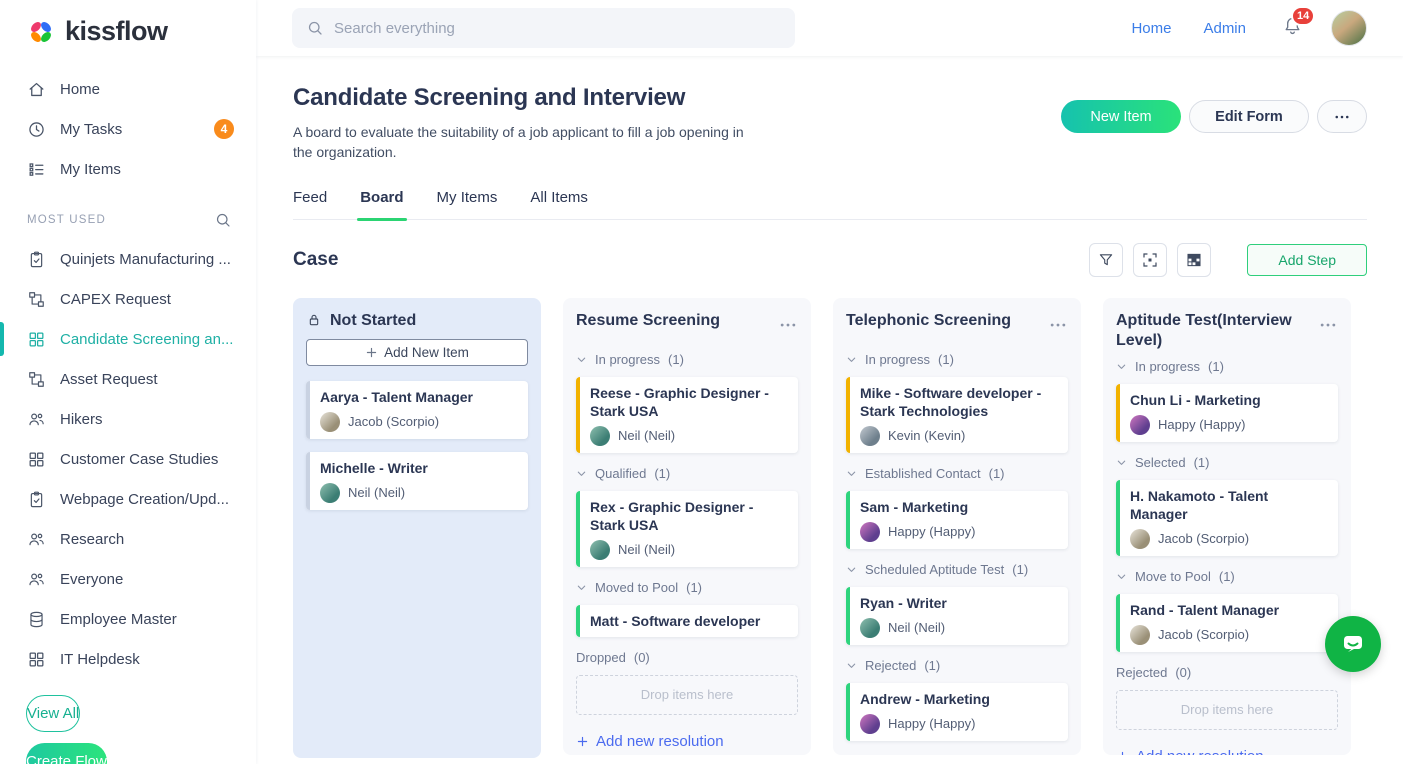 The height and width of the screenshot is (764, 1403). What do you see at coordinates (557, 28) in the screenshot?
I see `search-input` at bounding box center [557, 28].